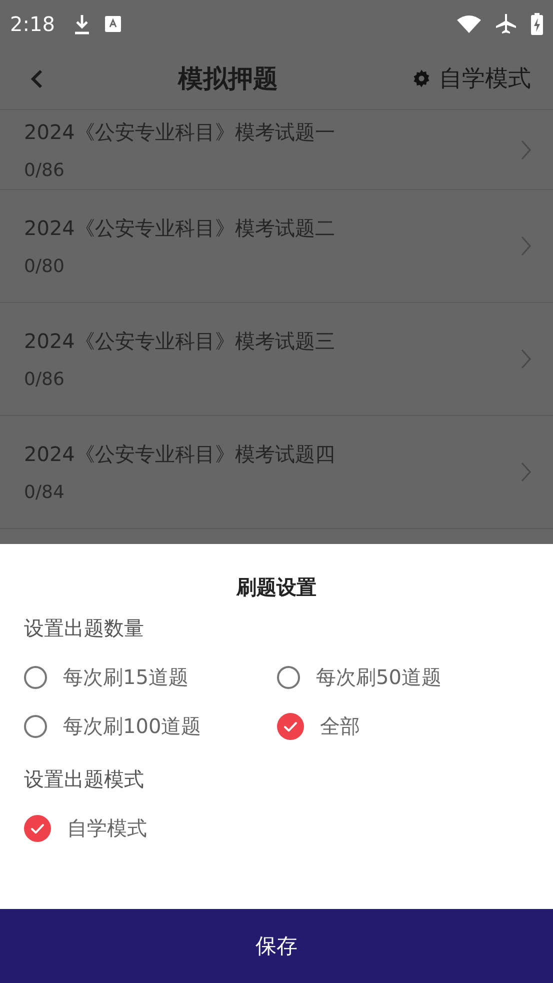 This screenshot has height=983, width=553. What do you see at coordinates (32, 24) in the screenshot?
I see `status-time: 2:18` at bounding box center [32, 24].